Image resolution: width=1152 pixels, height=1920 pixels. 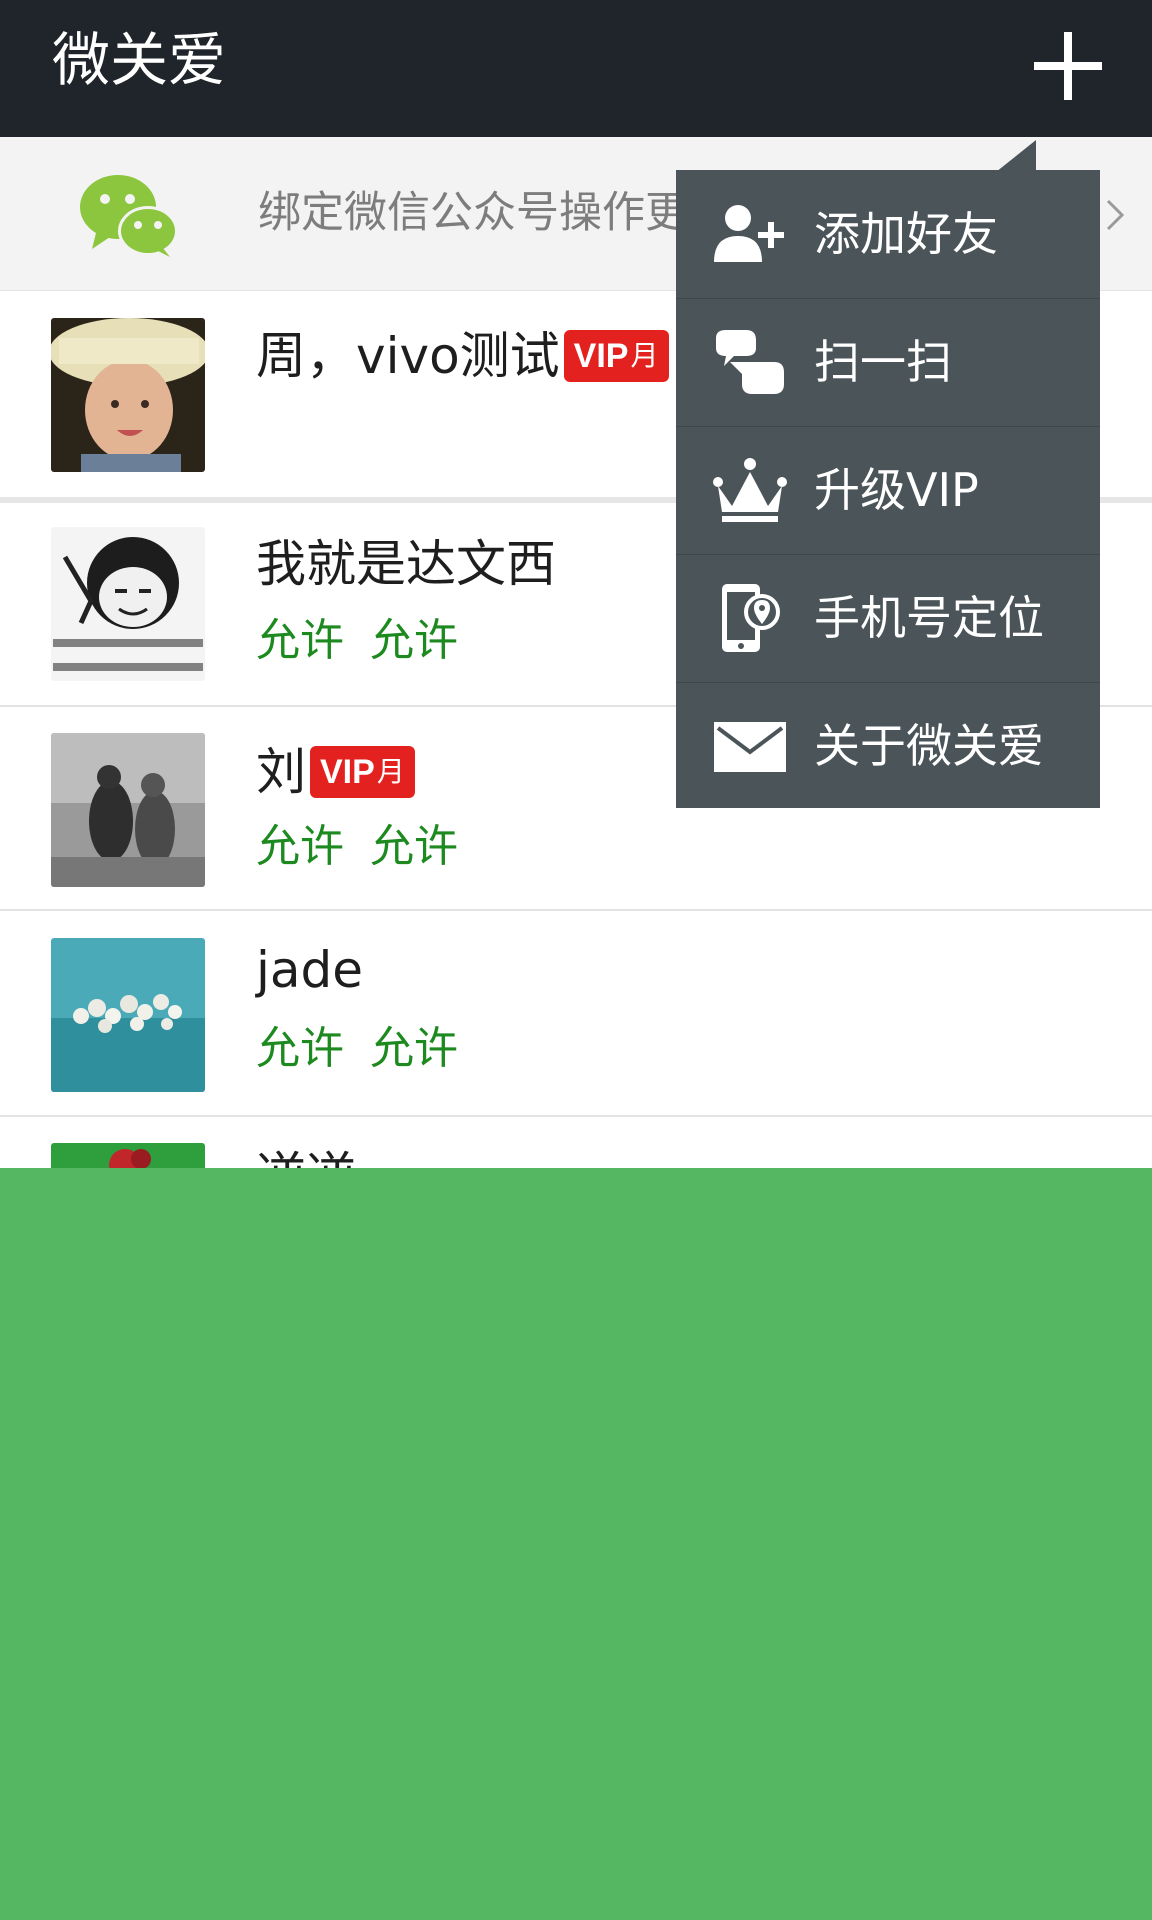 I want to click on contact-name: jade, so click(x=309, y=970).